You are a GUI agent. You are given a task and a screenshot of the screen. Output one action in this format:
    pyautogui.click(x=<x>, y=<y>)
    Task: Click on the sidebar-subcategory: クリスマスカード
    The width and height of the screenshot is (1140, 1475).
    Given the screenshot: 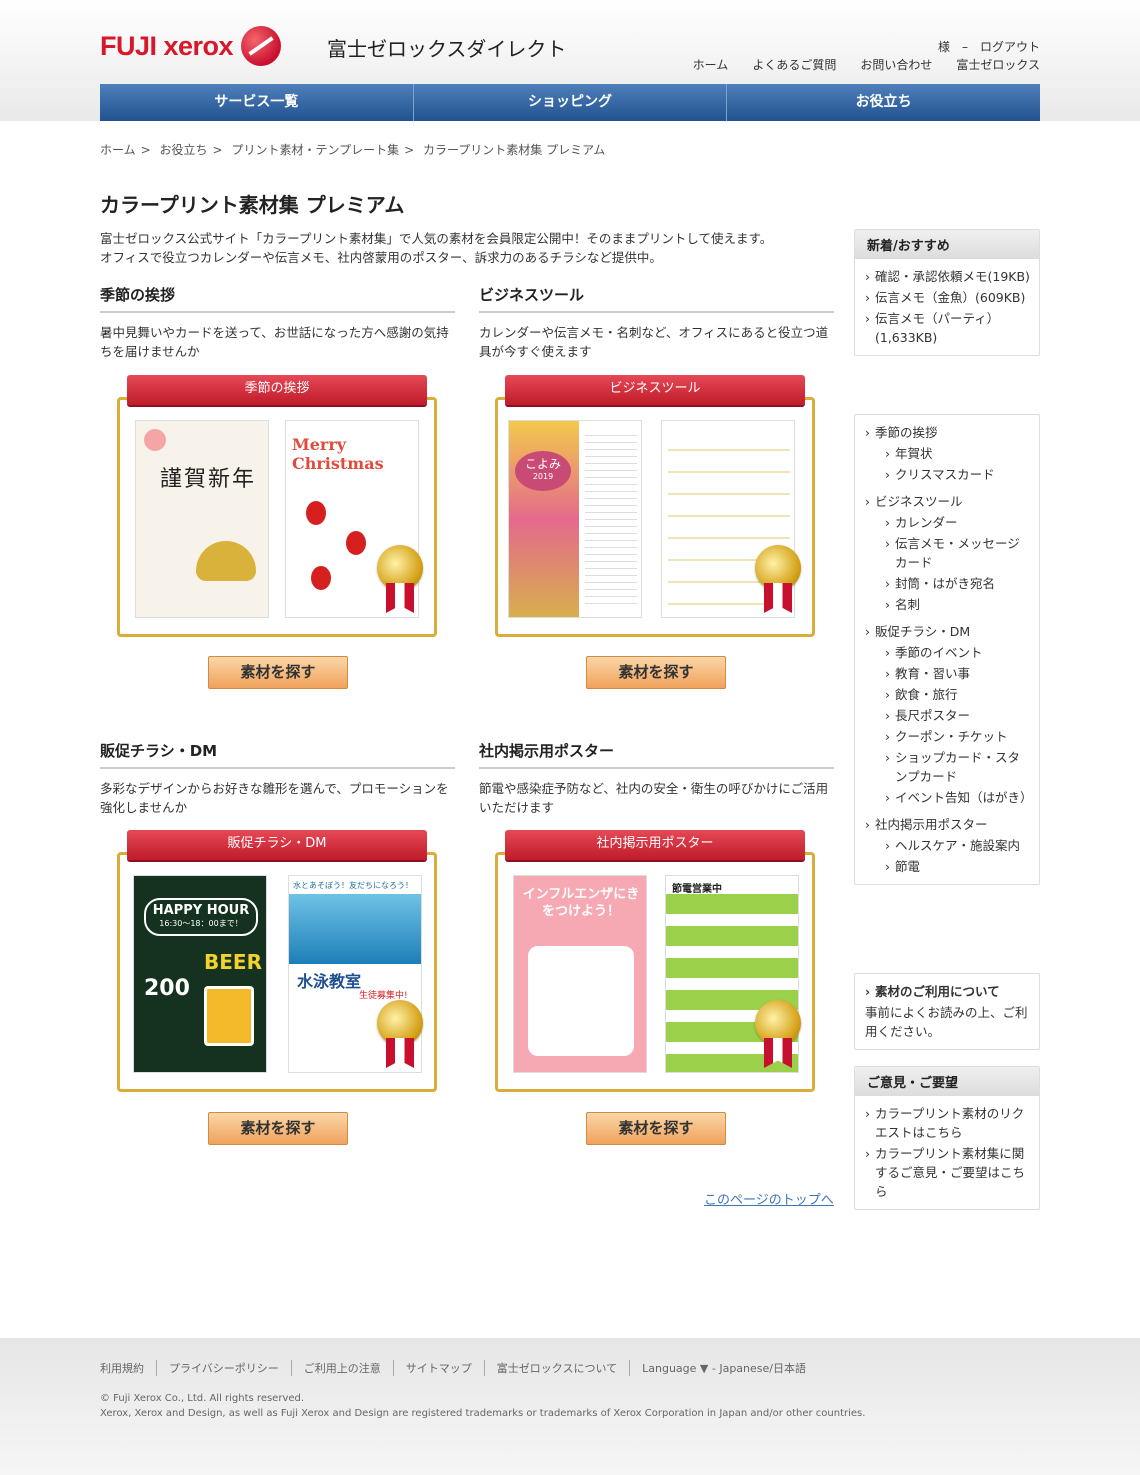 What is the action you would take?
    pyautogui.click(x=957, y=474)
    